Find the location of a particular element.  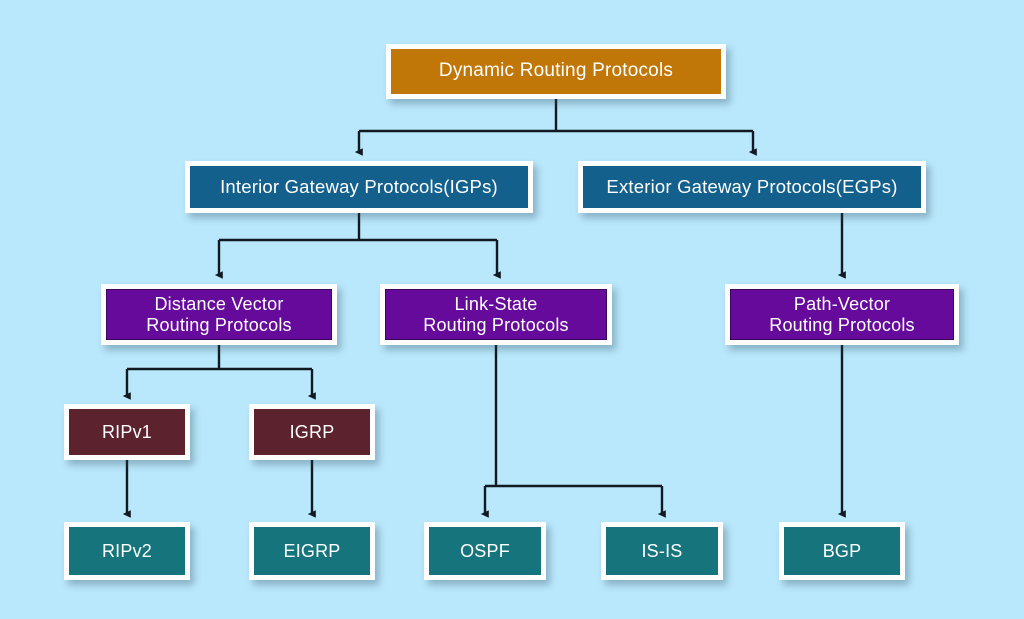

node-bgp: BGP is located at coordinates (842, 551).